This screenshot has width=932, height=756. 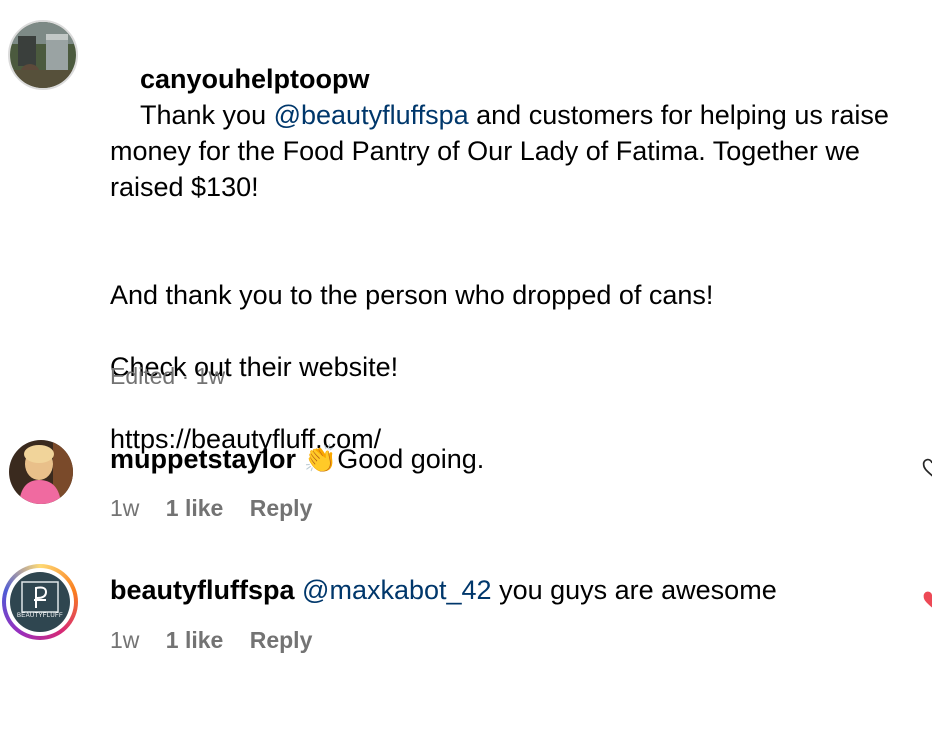 What do you see at coordinates (195, 508) in the screenshot?
I see `comment-2-likes: 1 like` at bounding box center [195, 508].